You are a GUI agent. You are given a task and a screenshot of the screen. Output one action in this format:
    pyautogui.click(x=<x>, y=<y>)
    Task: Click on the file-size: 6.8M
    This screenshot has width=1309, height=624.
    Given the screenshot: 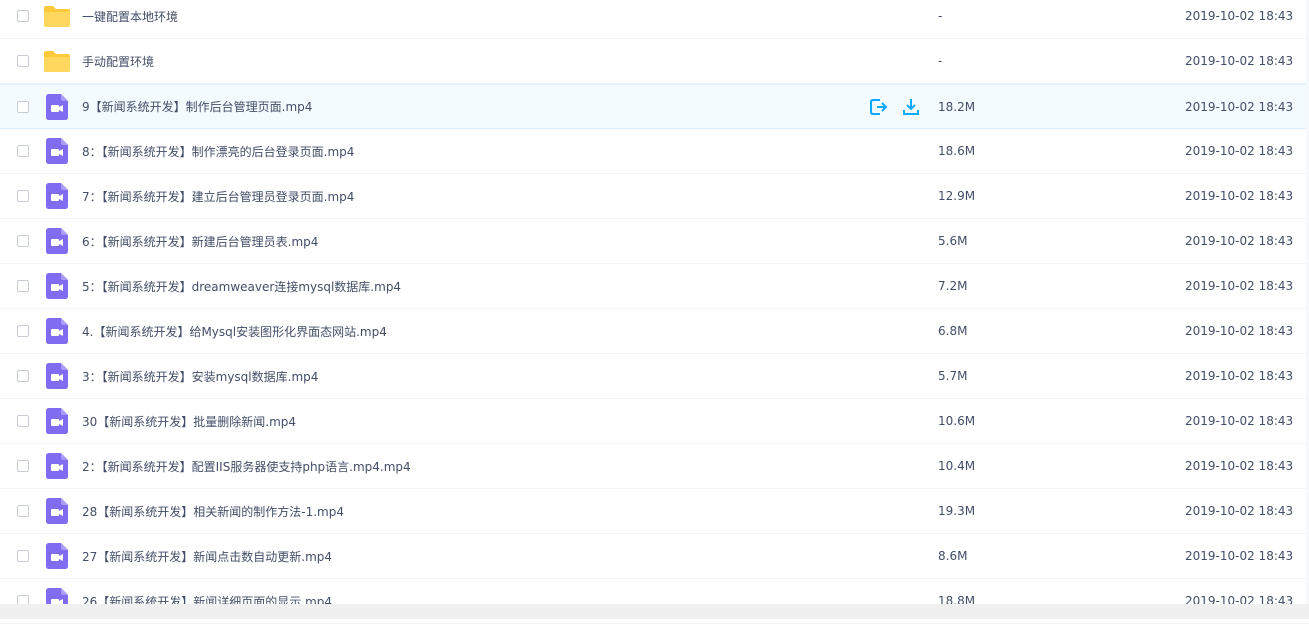 What is the action you would take?
    pyautogui.click(x=953, y=331)
    